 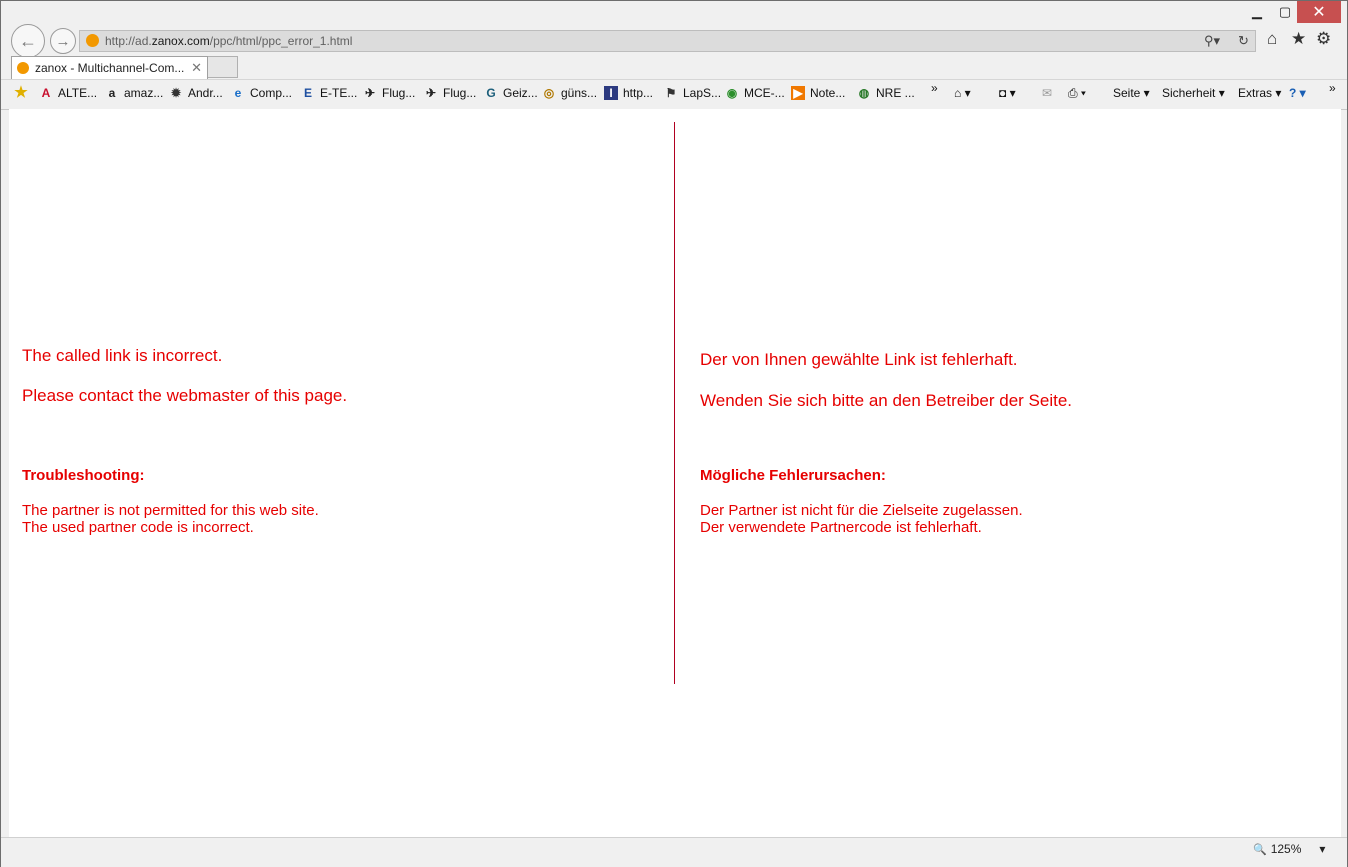 What do you see at coordinates (23, 92) in the screenshot?
I see `add-favorite-star-icon: ★` at bounding box center [23, 92].